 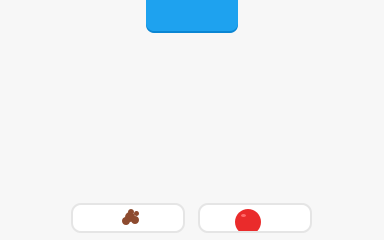 I want to click on chocolate-cookie-icon, so click(x=130, y=218).